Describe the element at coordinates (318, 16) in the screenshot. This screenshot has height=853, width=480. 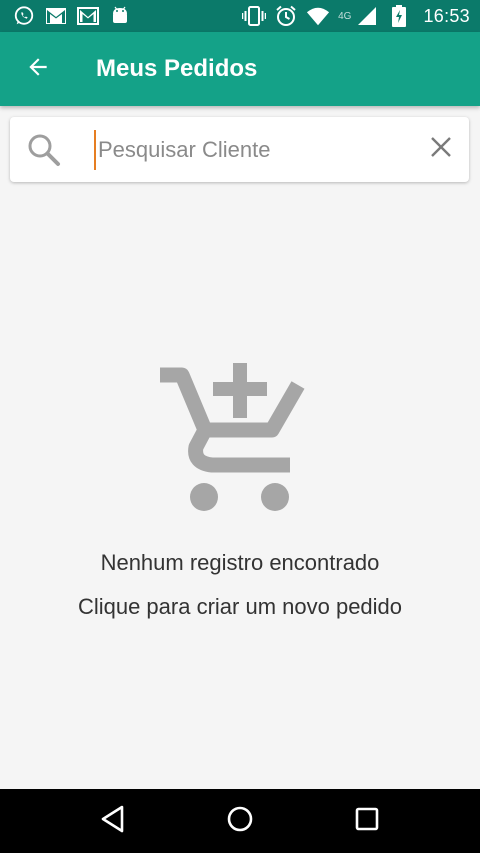
I see `wifi-icon` at that location.